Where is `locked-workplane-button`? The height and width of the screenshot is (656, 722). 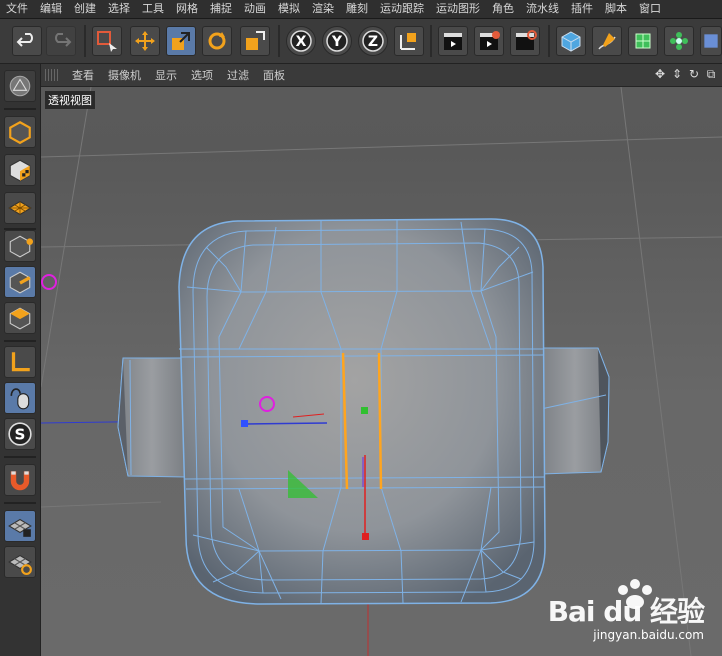
locked-workplane-button is located at coordinates (20, 526).